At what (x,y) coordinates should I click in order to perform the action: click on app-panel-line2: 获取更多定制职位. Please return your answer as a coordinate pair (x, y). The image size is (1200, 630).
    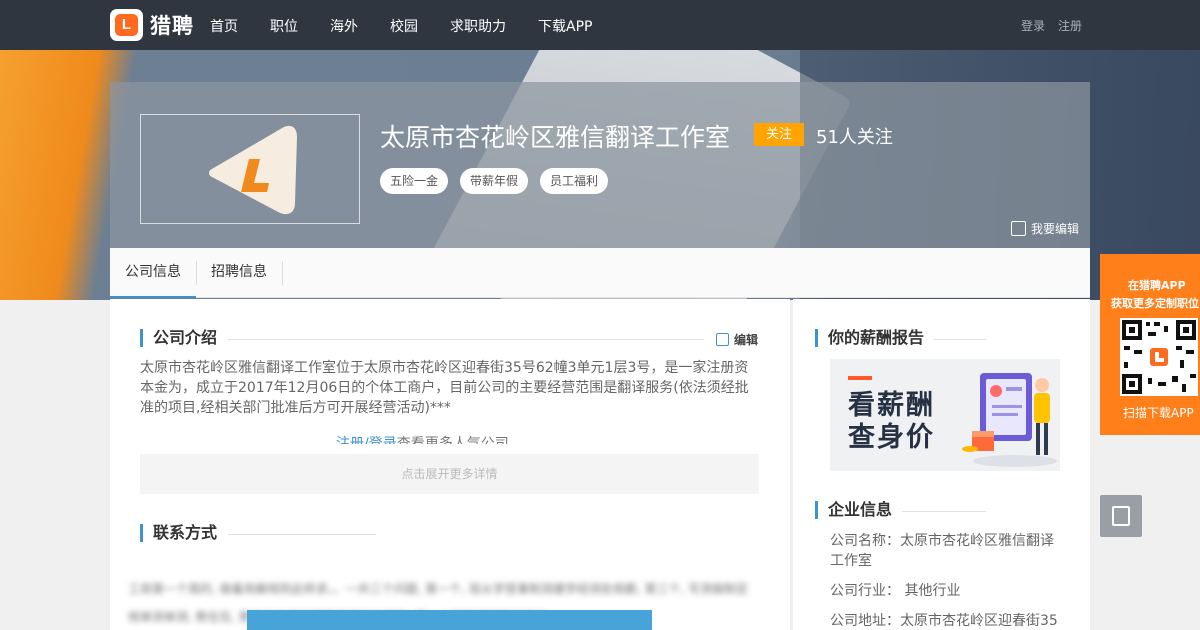
    Looking at the image, I should click on (1155, 303).